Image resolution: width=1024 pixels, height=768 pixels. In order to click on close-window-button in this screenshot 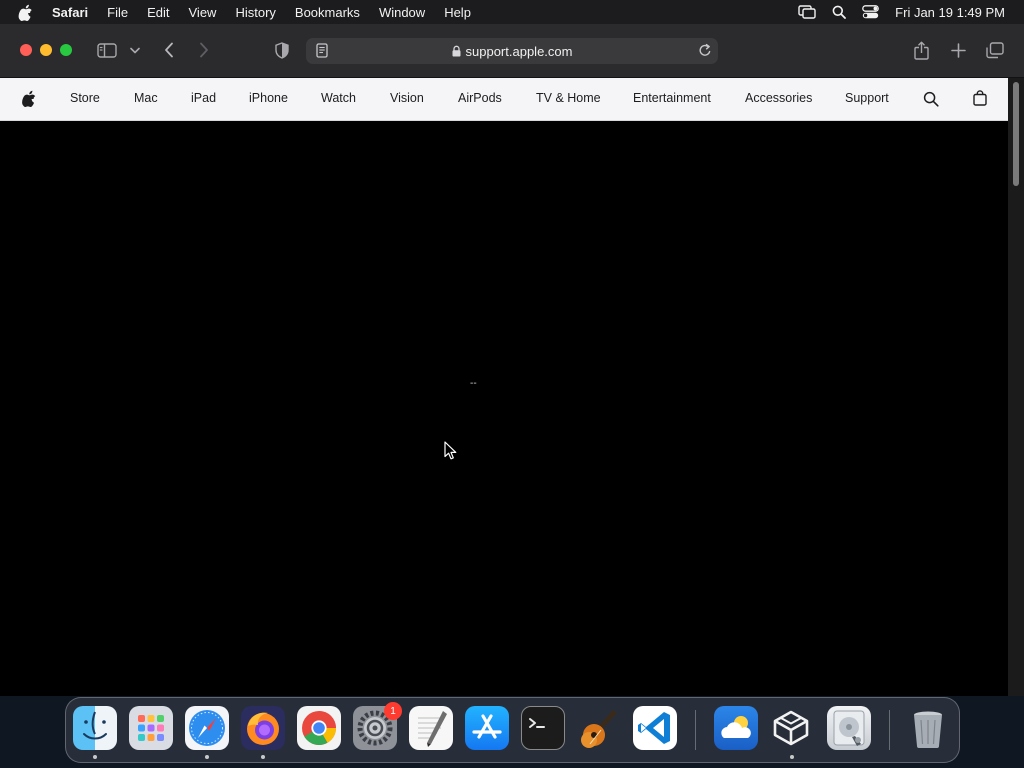, I will do `click(26, 50)`.